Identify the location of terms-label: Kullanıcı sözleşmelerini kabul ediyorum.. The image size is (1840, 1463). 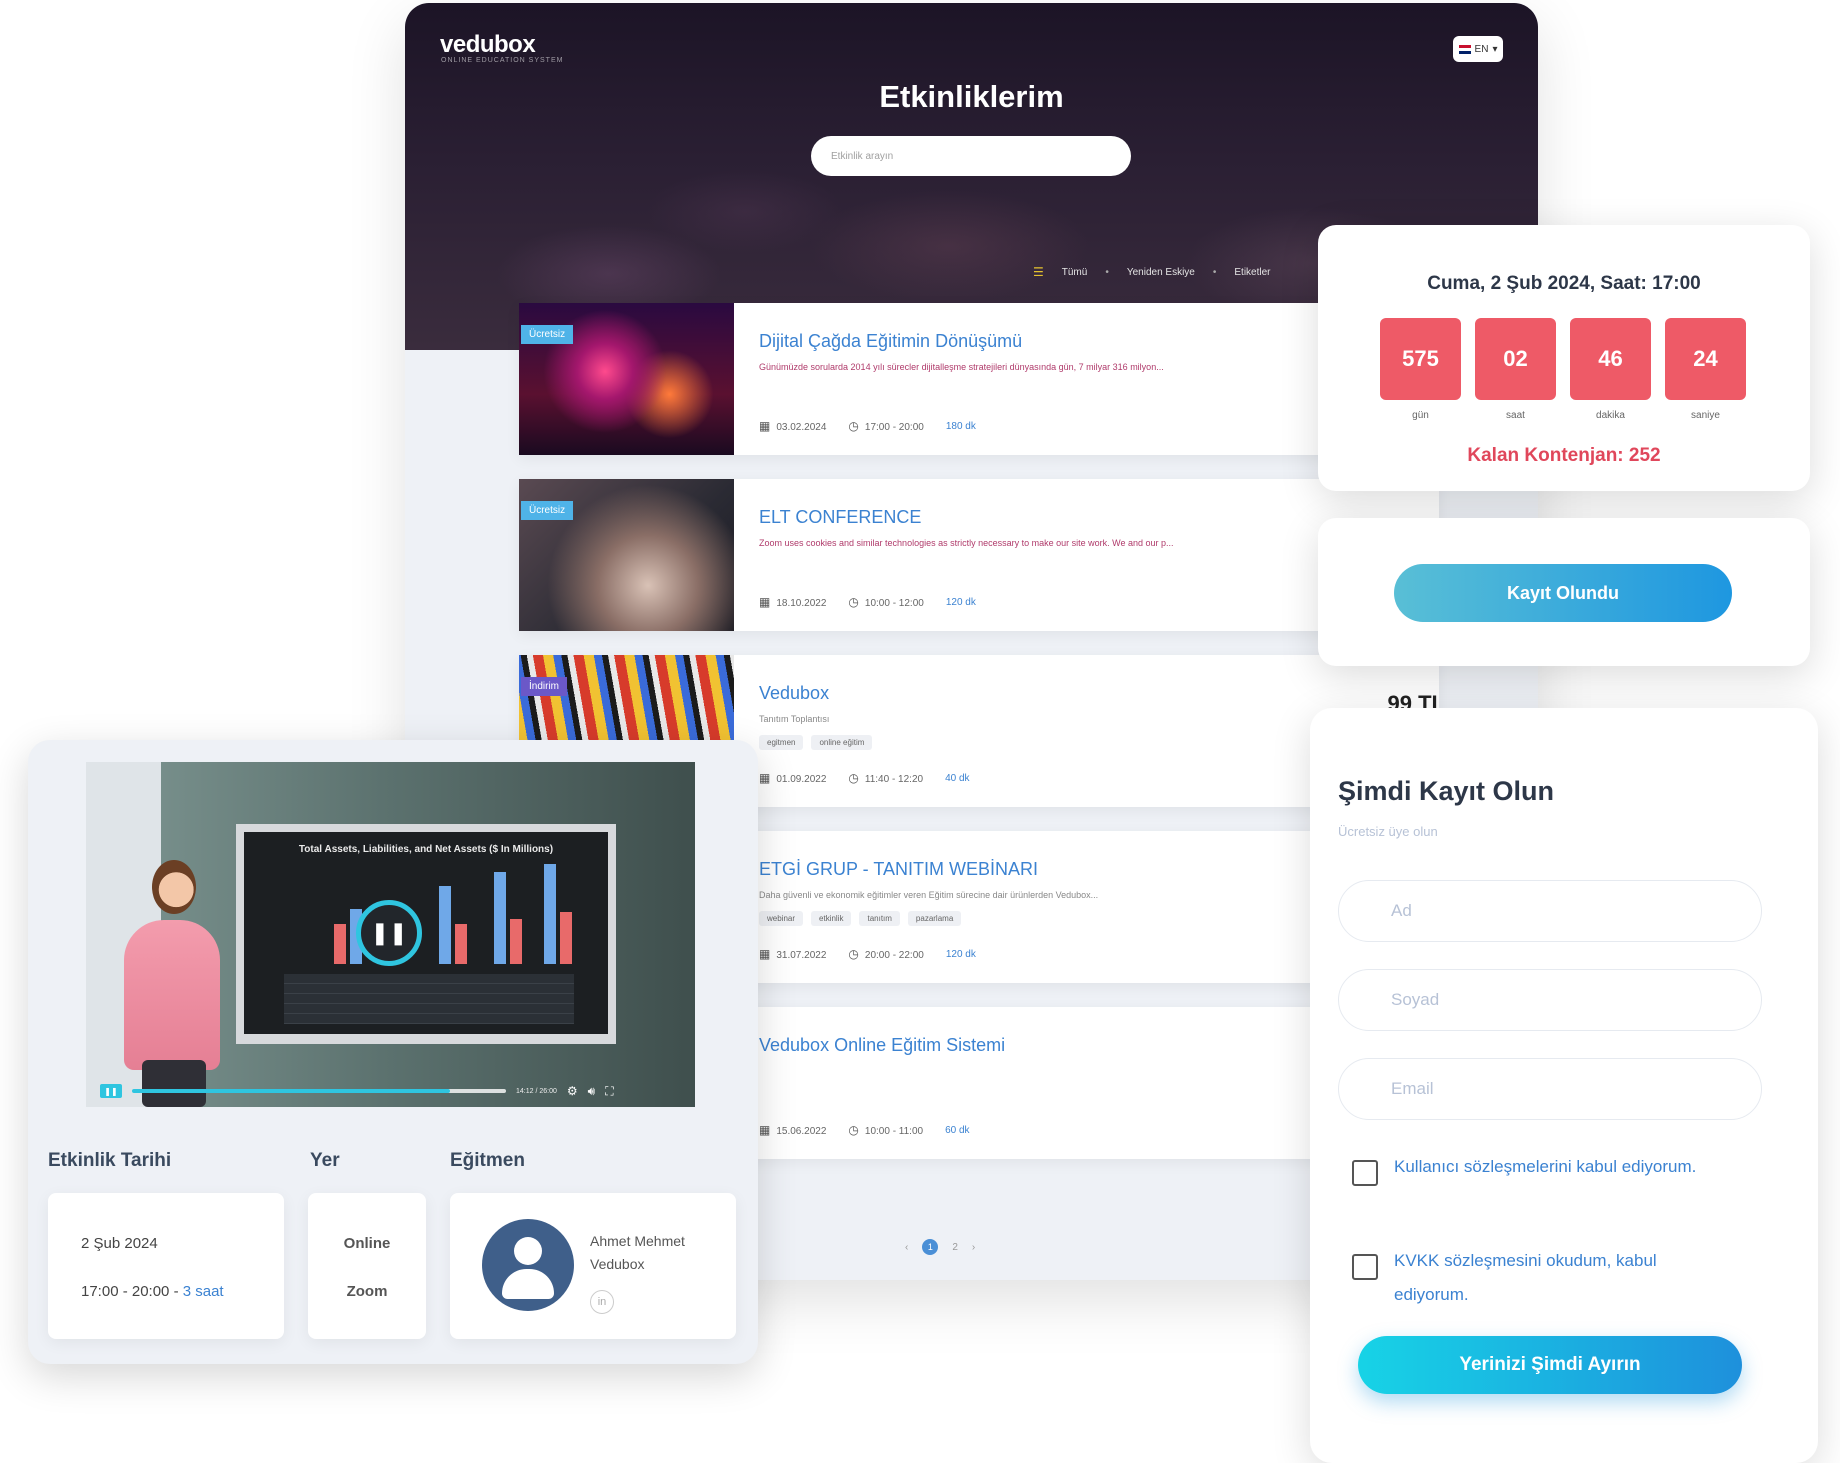
(1564, 1167).